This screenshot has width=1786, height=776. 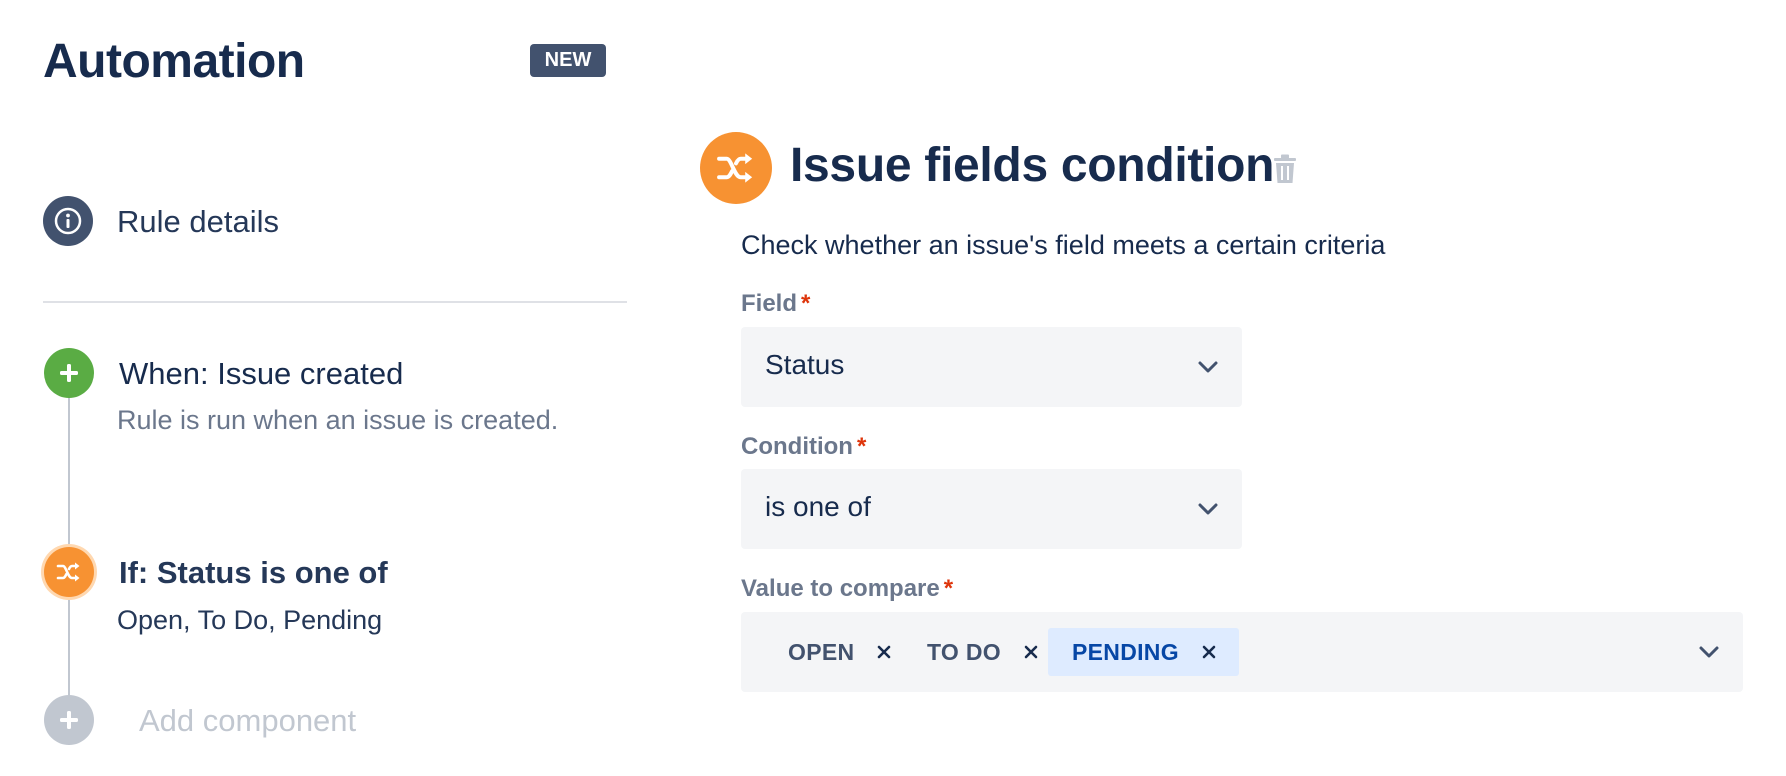 I want to click on condition-node, so click(x=69, y=572).